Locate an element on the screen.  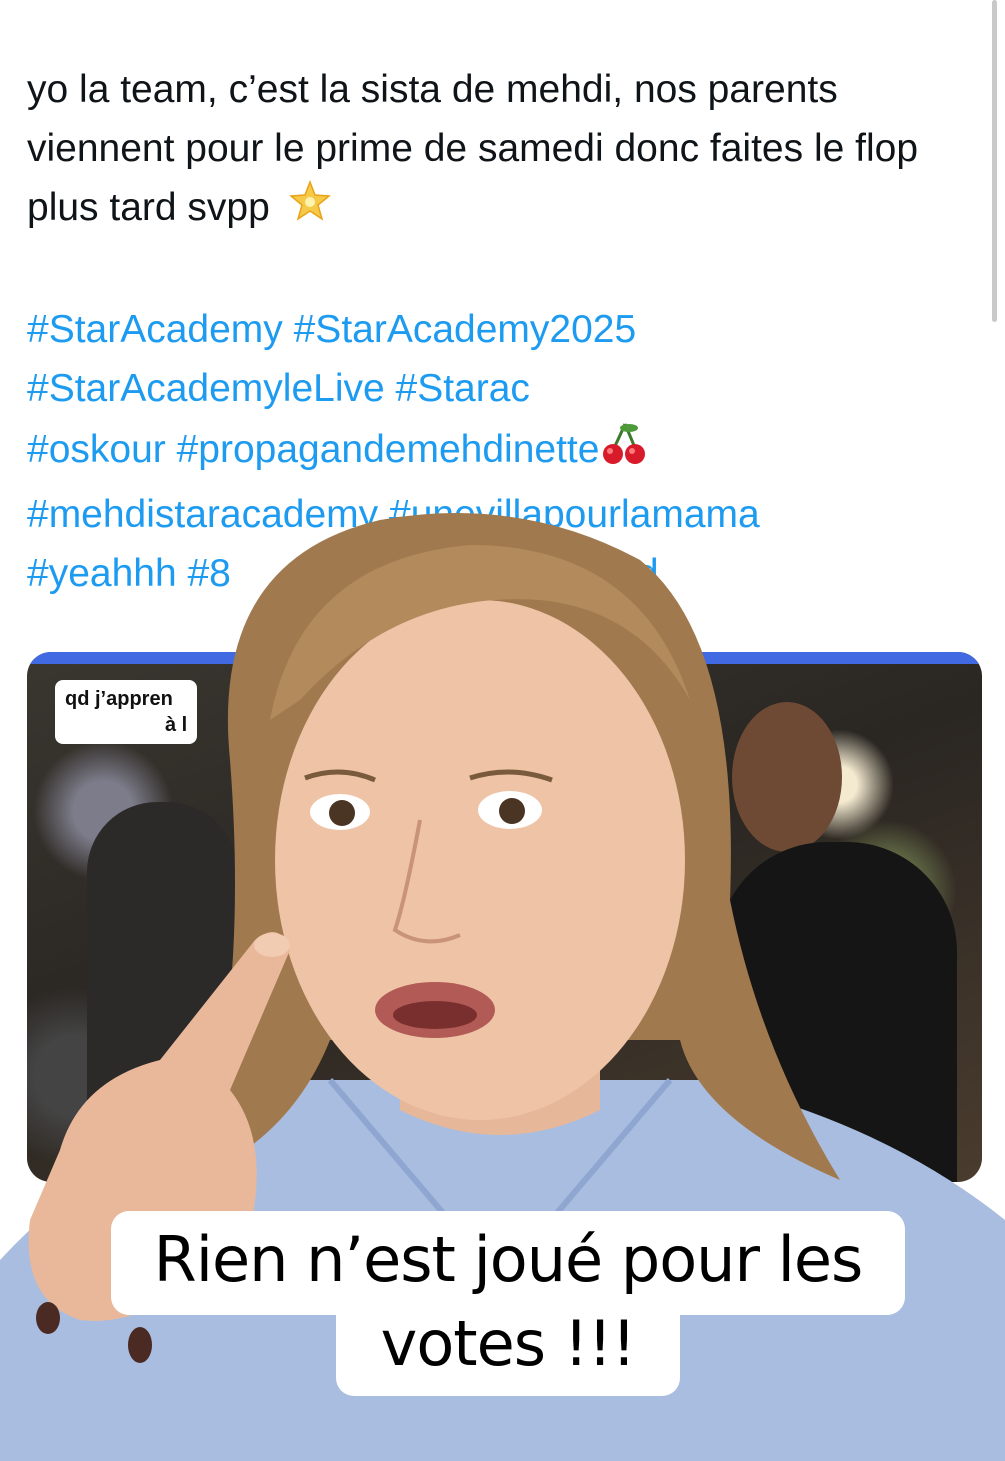
glowing-star-icon is located at coordinates (310, 209).